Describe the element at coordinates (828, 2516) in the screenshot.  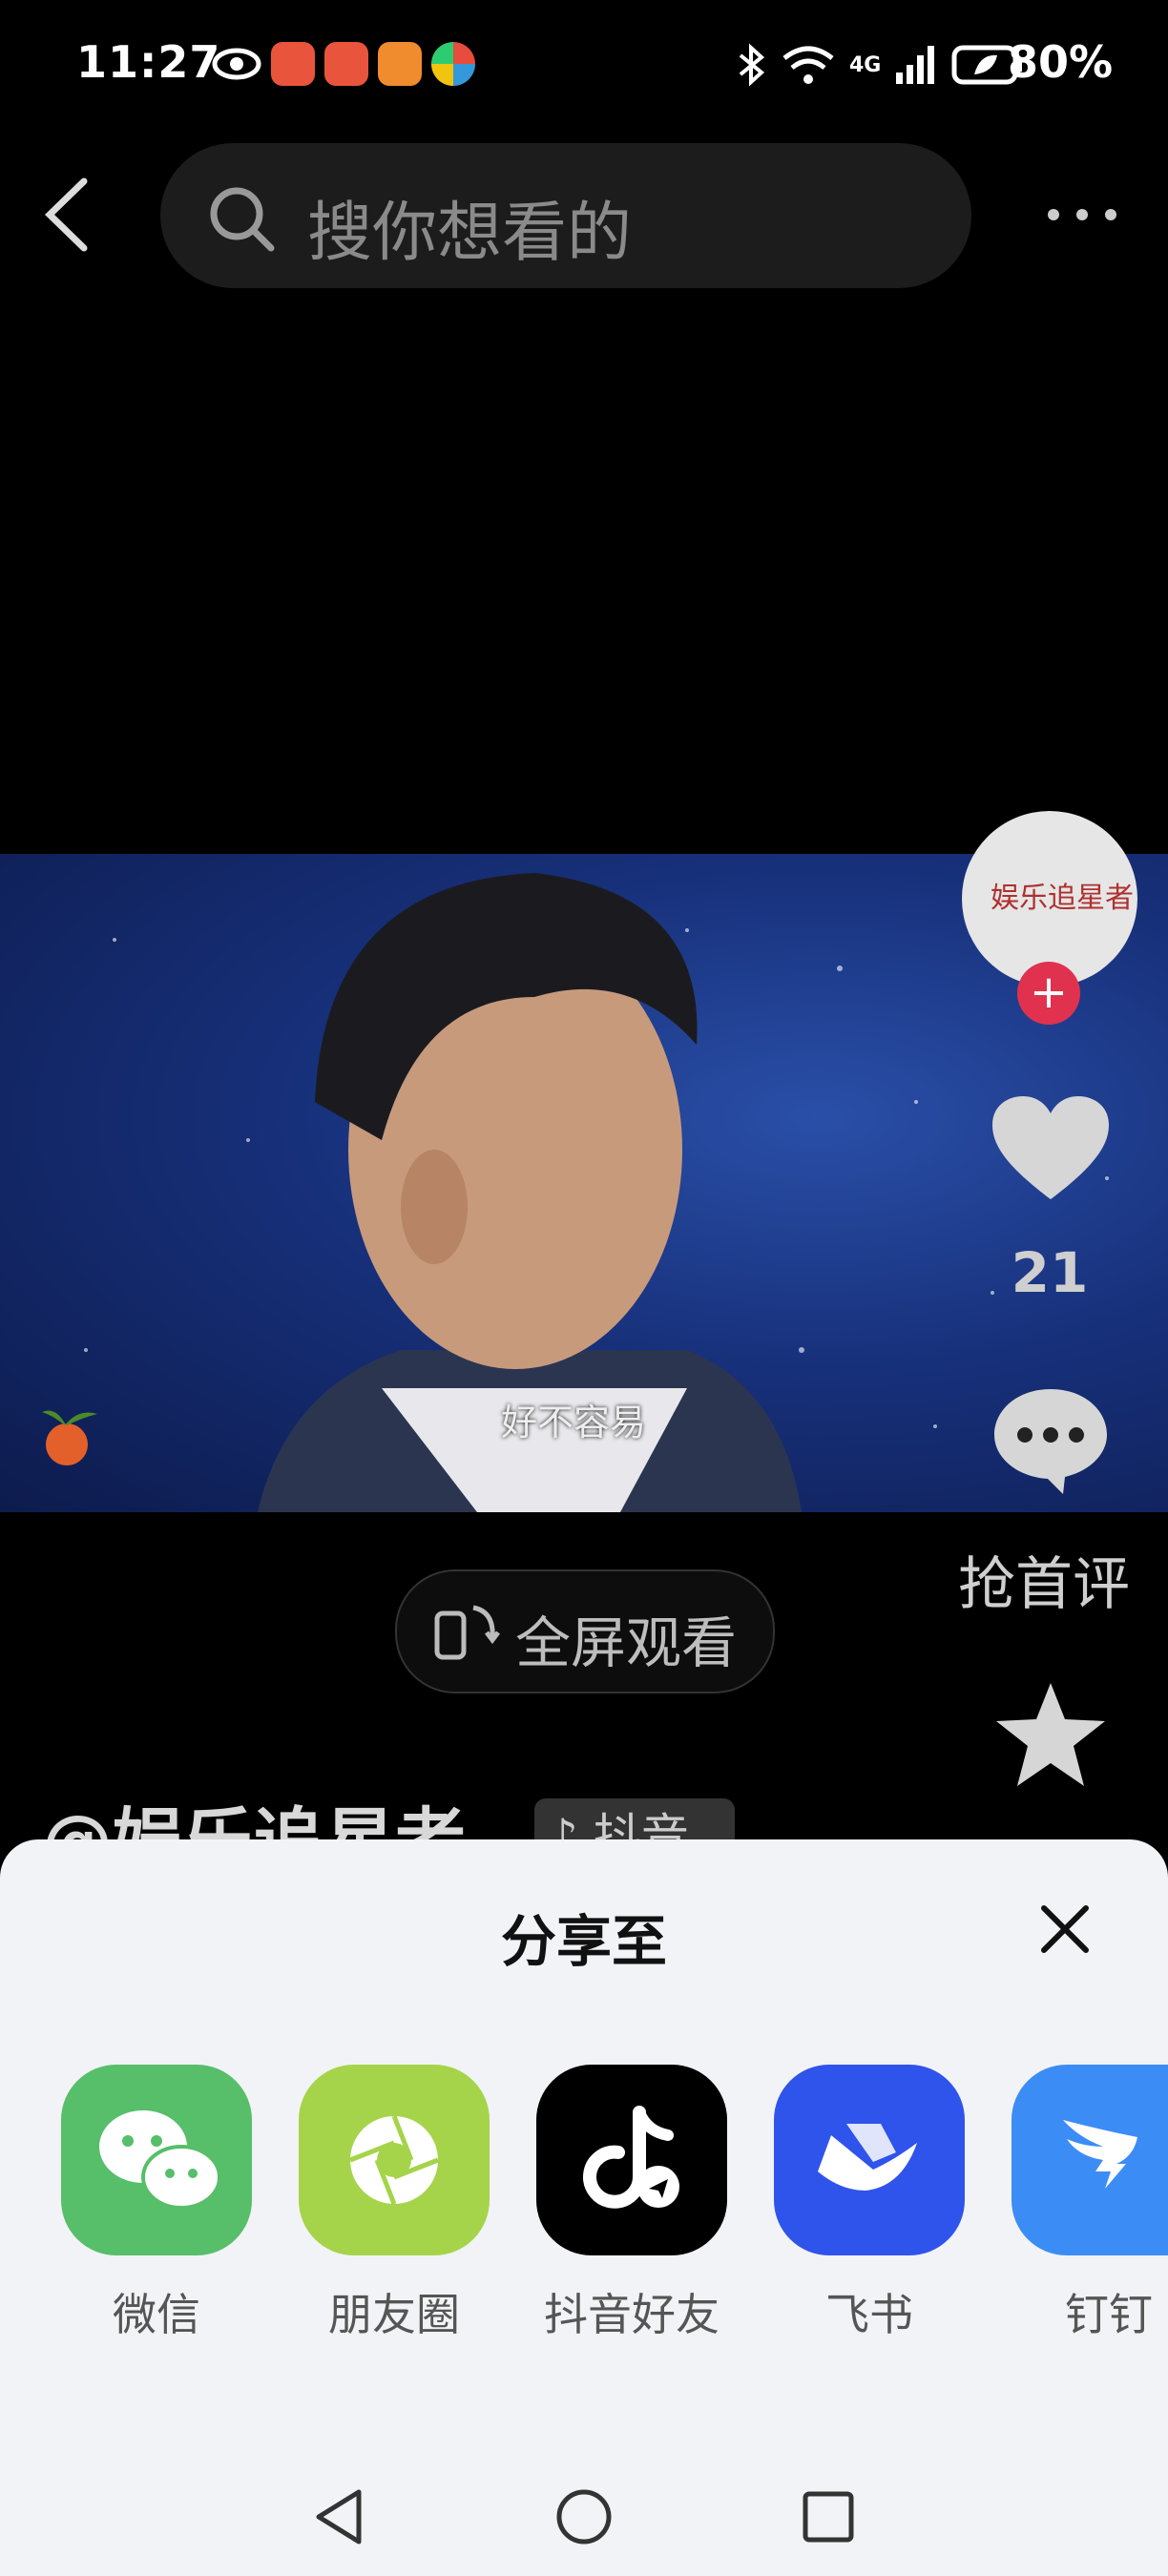
I see `nav-recents-icon` at that location.